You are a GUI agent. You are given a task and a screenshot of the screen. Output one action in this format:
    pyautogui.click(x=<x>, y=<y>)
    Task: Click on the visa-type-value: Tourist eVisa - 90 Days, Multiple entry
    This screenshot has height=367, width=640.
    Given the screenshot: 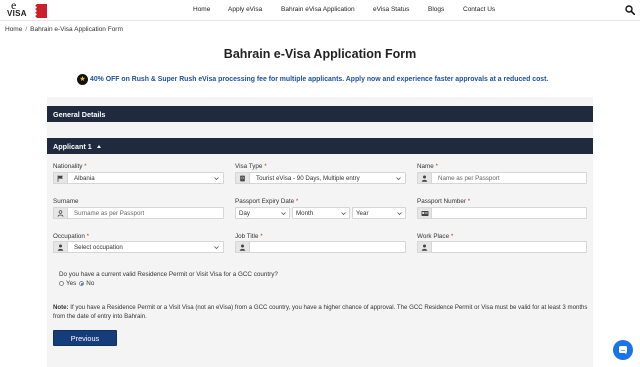 What is the action you would take?
    pyautogui.click(x=308, y=178)
    